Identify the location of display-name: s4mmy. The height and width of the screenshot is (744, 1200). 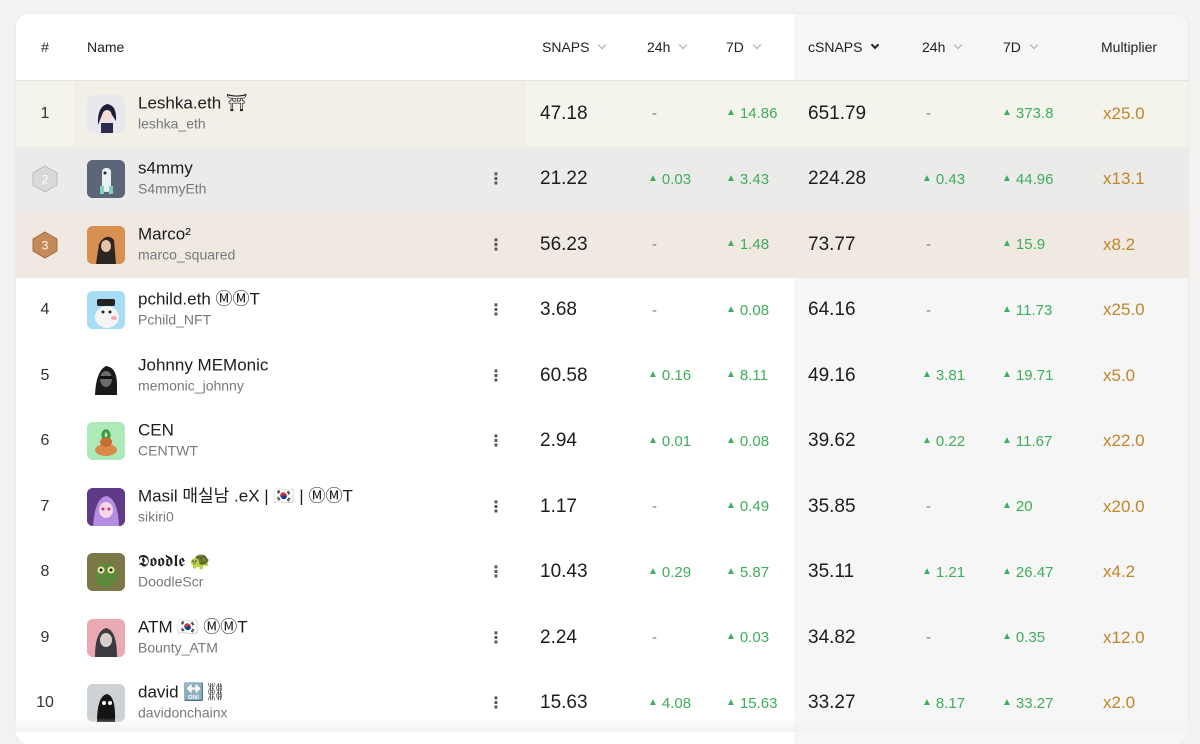
(172, 168).